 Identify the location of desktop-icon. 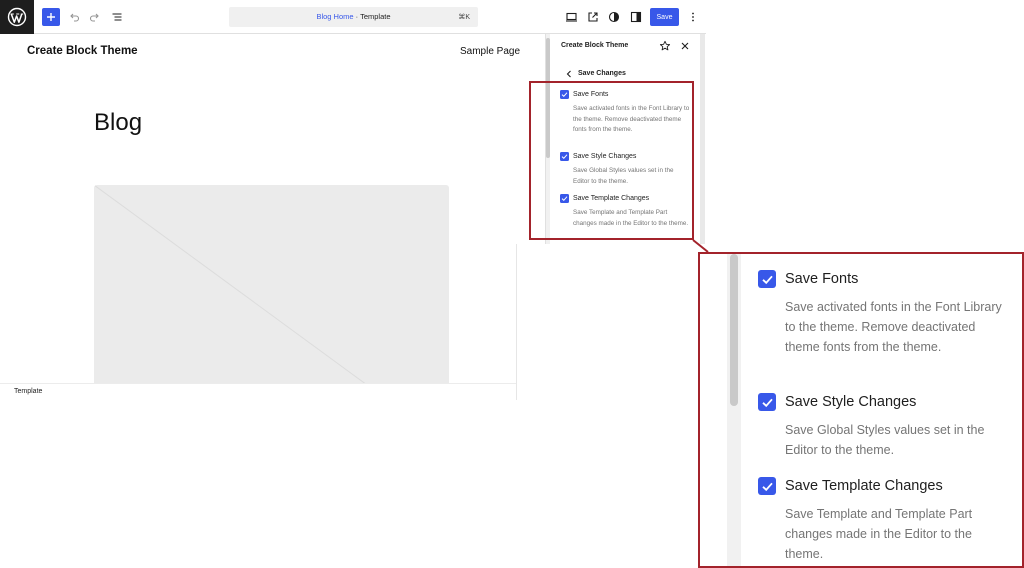
(571, 17).